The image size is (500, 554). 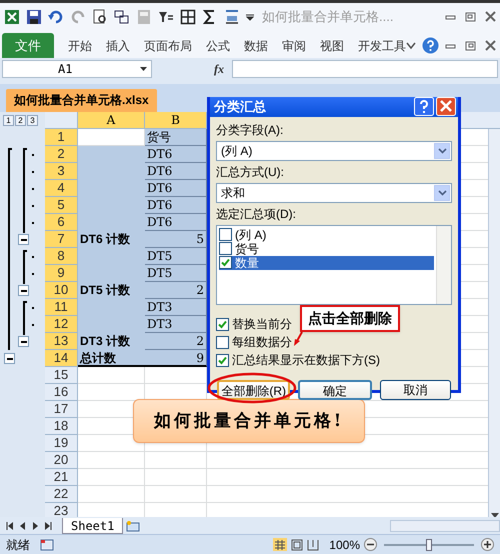 What do you see at coordinates (334, 150) in the screenshot?
I see `category-field-select: (列 A)` at bounding box center [334, 150].